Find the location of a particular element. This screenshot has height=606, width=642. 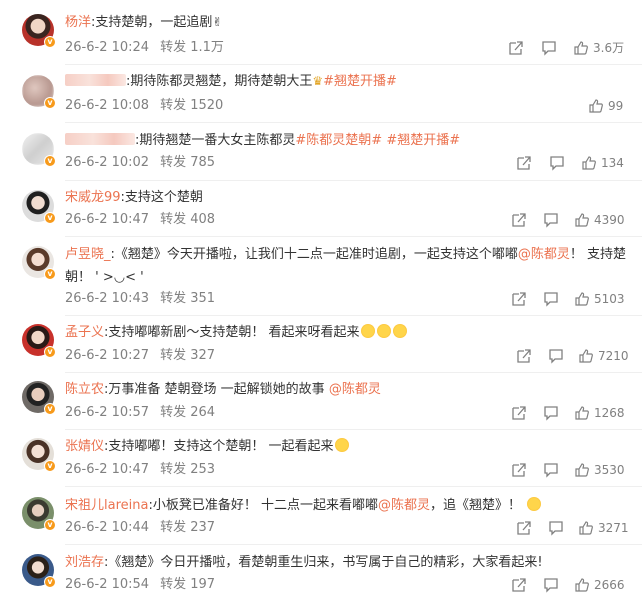

user-name: 宋祖儿lareina is located at coordinates (106, 505).